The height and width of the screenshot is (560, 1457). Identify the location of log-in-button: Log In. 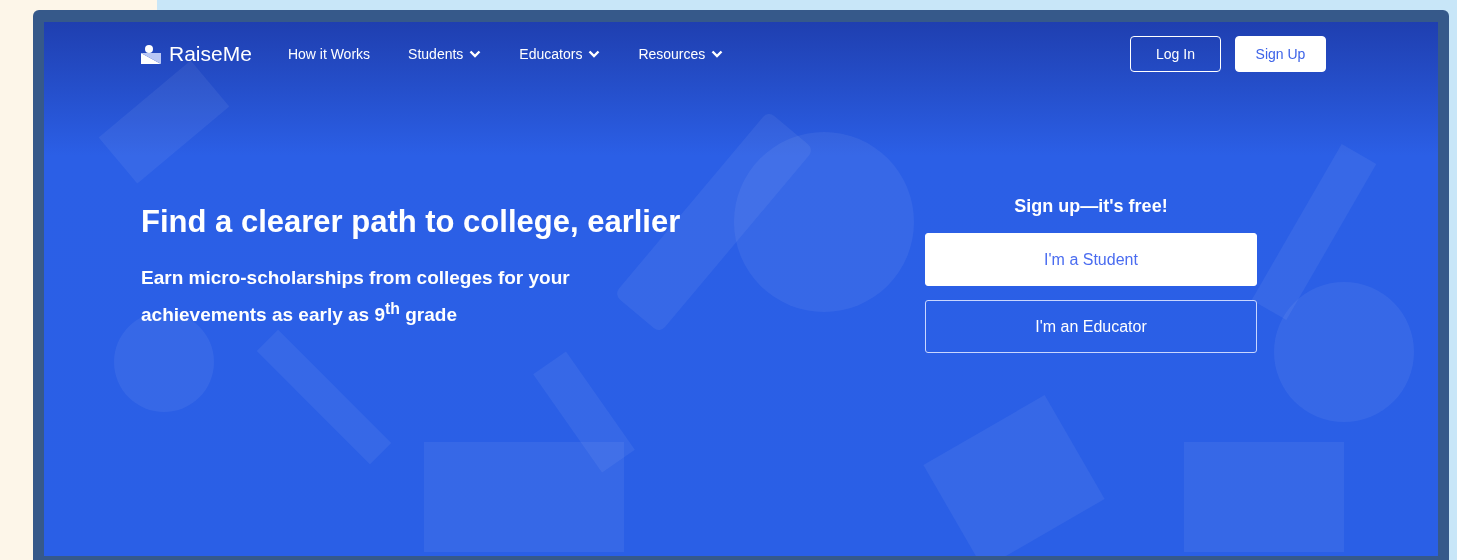
(1175, 54).